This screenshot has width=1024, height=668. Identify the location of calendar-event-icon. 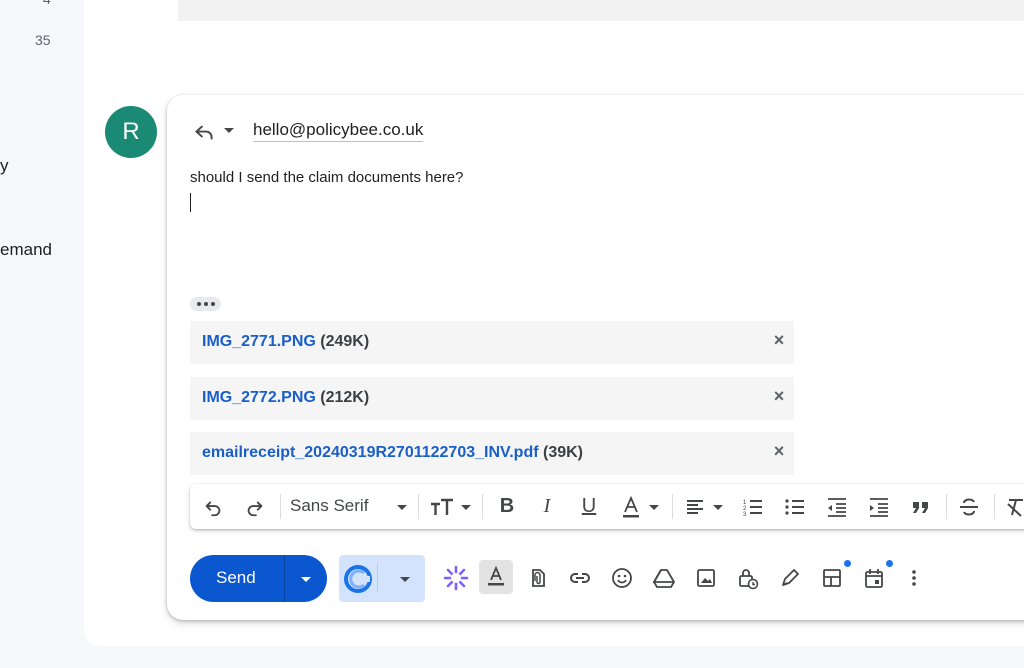
(874, 578).